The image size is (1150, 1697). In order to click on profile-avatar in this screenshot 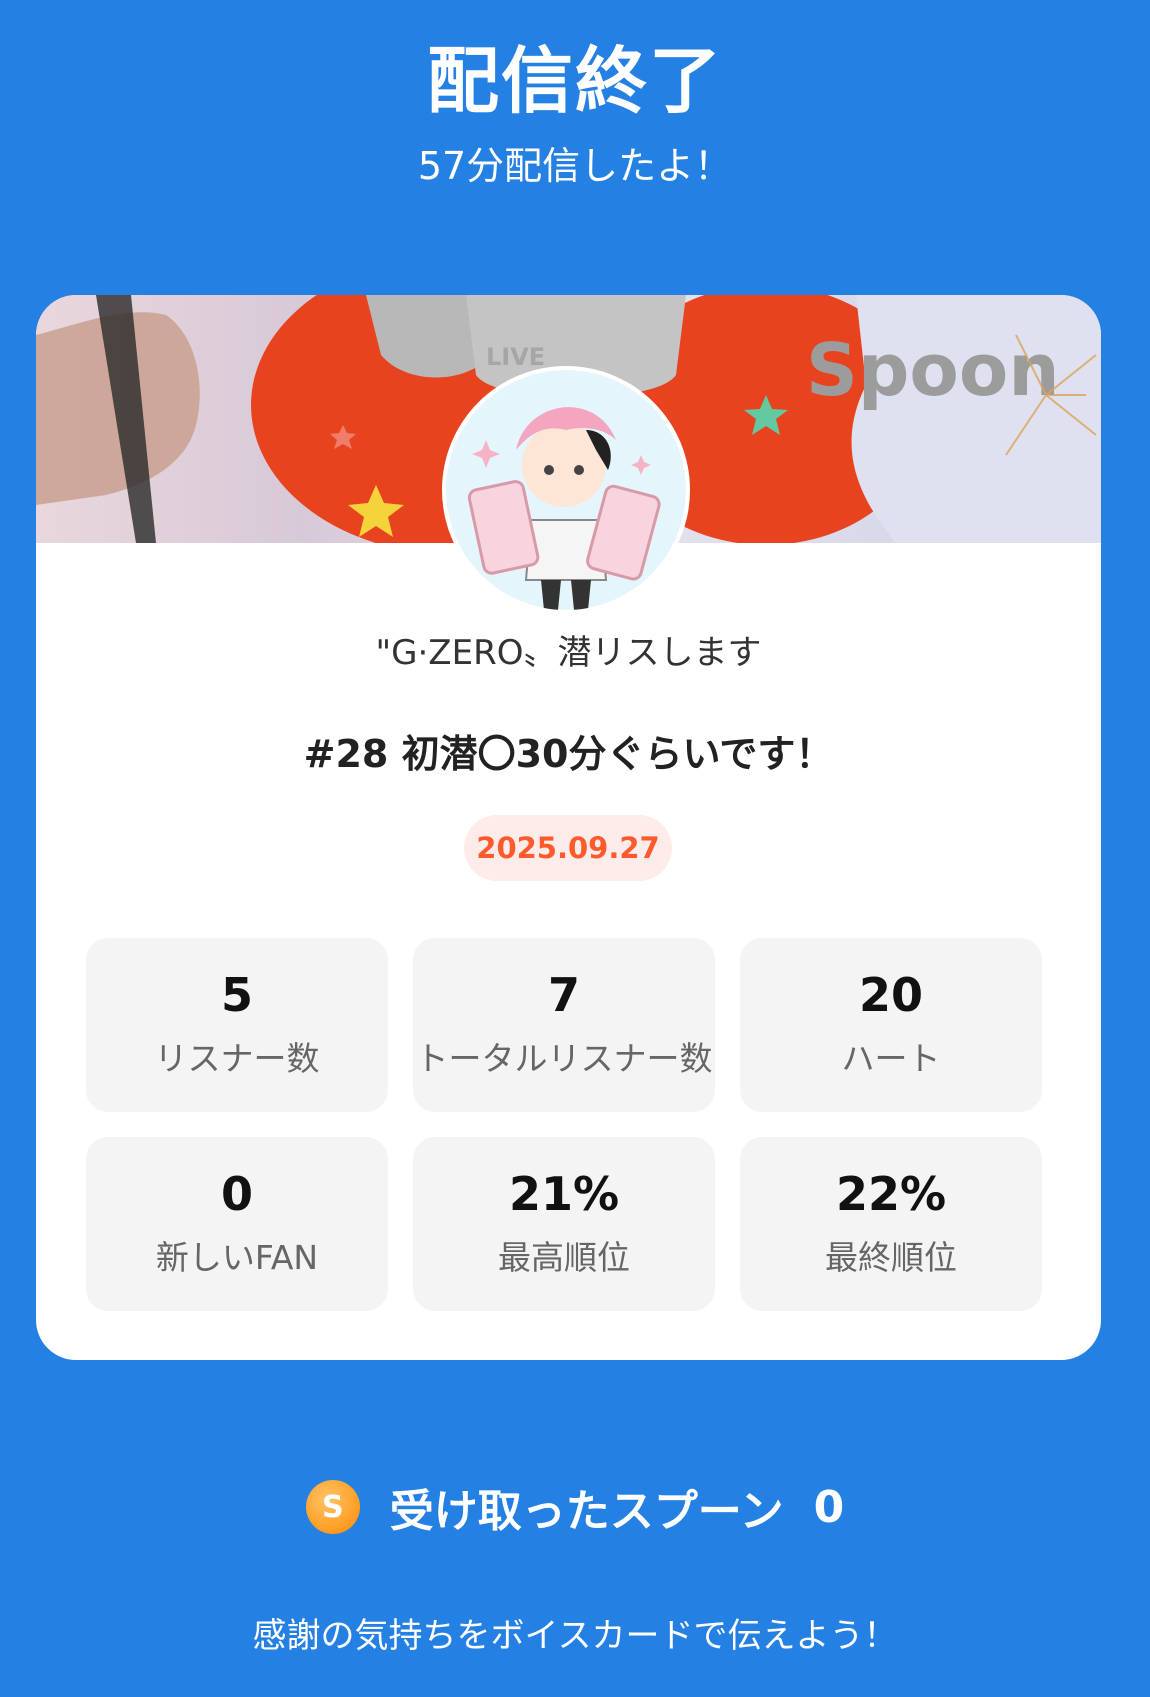, I will do `click(566, 490)`.